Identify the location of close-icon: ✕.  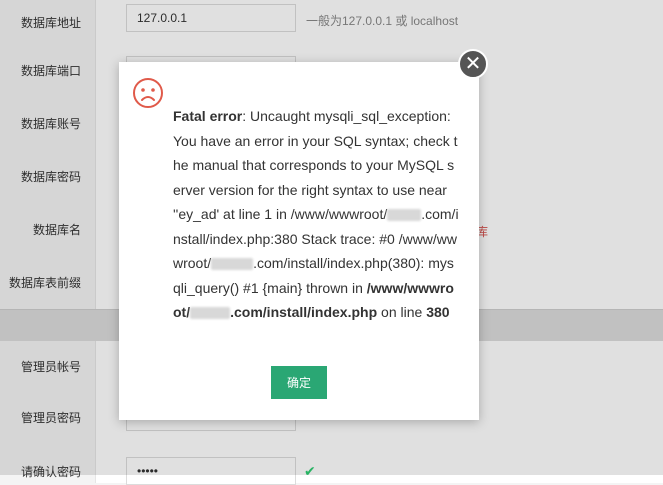
(473, 64).